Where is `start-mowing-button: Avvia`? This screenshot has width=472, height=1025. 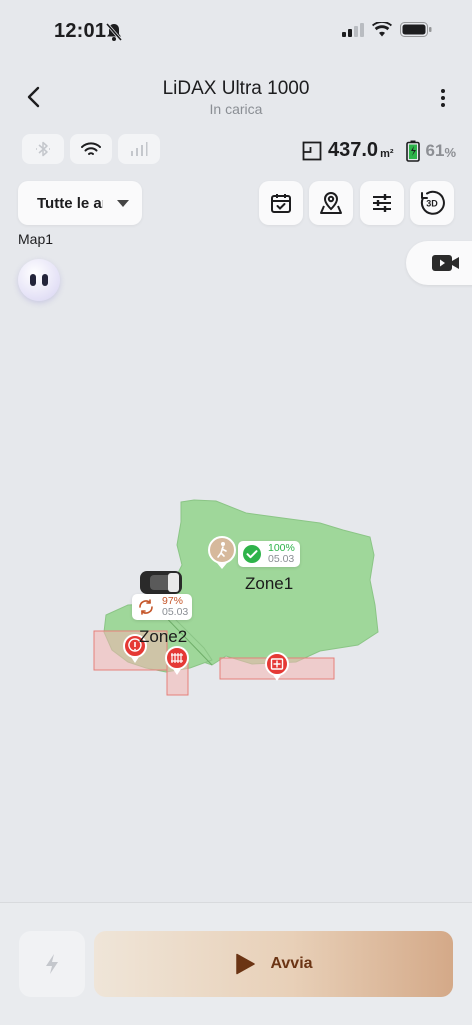 start-mowing-button: Avvia is located at coordinates (273, 964).